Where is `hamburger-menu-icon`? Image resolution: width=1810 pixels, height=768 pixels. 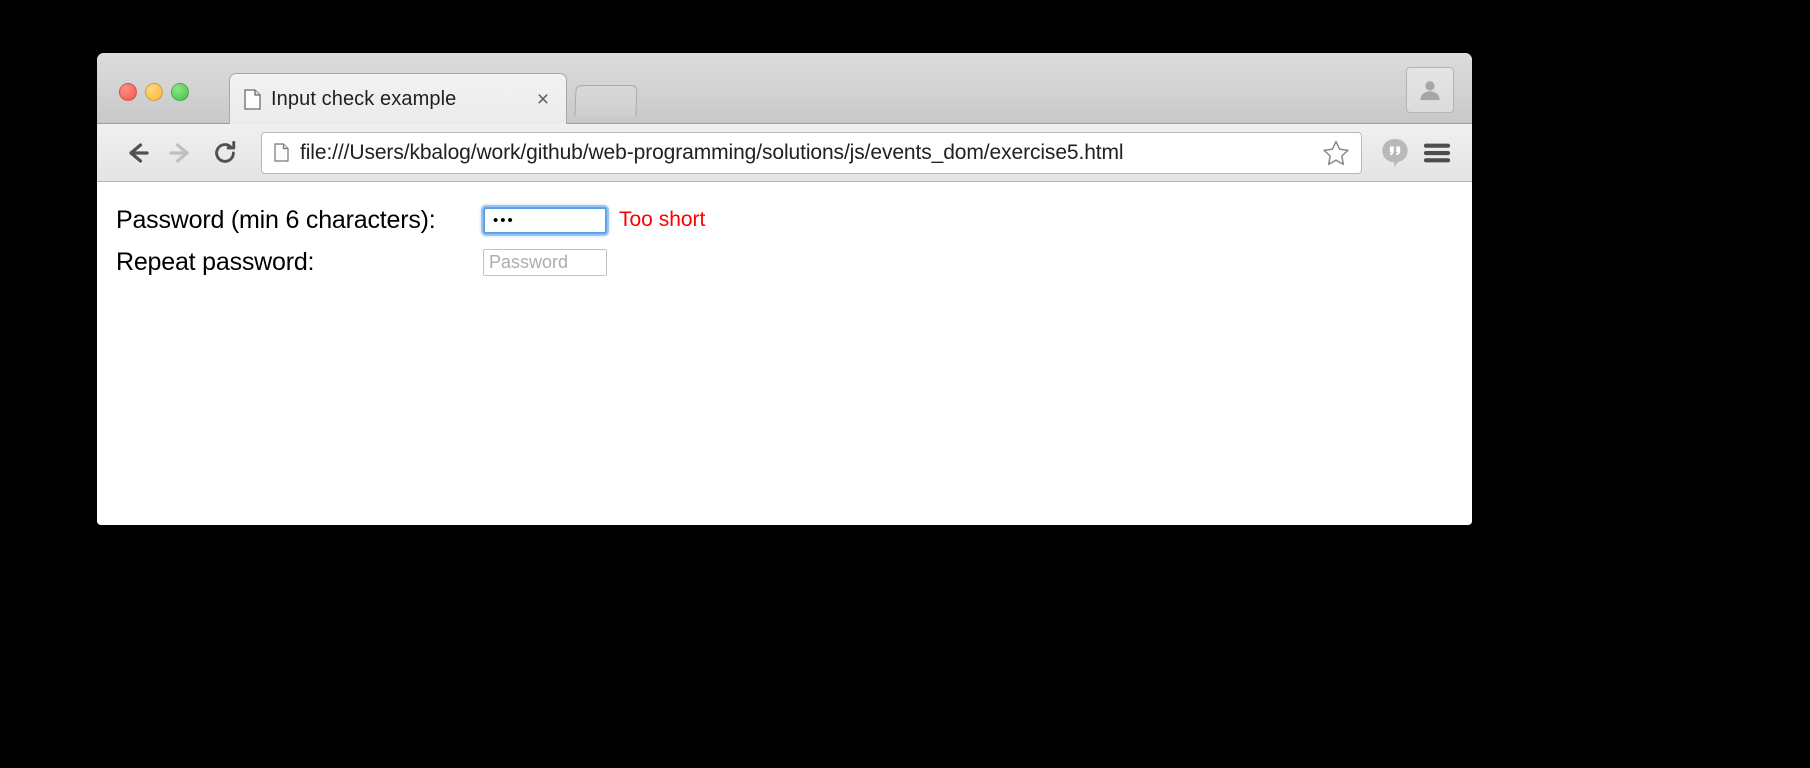
hamburger-menu-icon is located at coordinates (1437, 153).